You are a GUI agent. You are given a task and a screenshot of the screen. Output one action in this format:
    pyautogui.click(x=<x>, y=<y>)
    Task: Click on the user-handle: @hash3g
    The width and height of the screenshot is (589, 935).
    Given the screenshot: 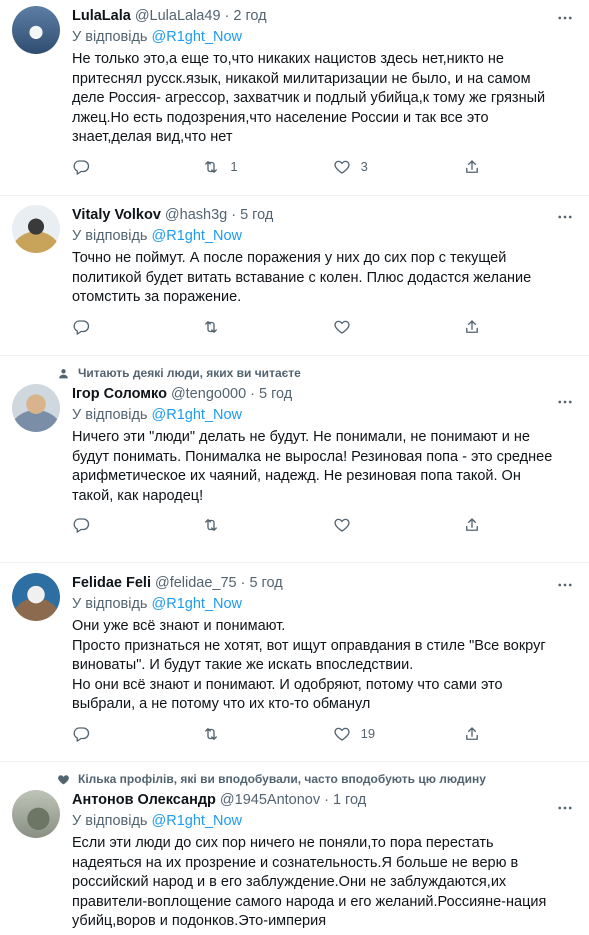 What is the action you would take?
    pyautogui.click(x=196, y=215)
    